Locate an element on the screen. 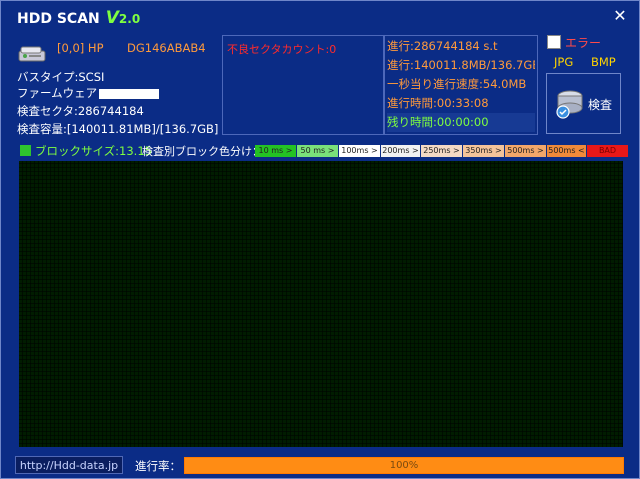  progress-bar: 100% is located at coordinates (404, 465).